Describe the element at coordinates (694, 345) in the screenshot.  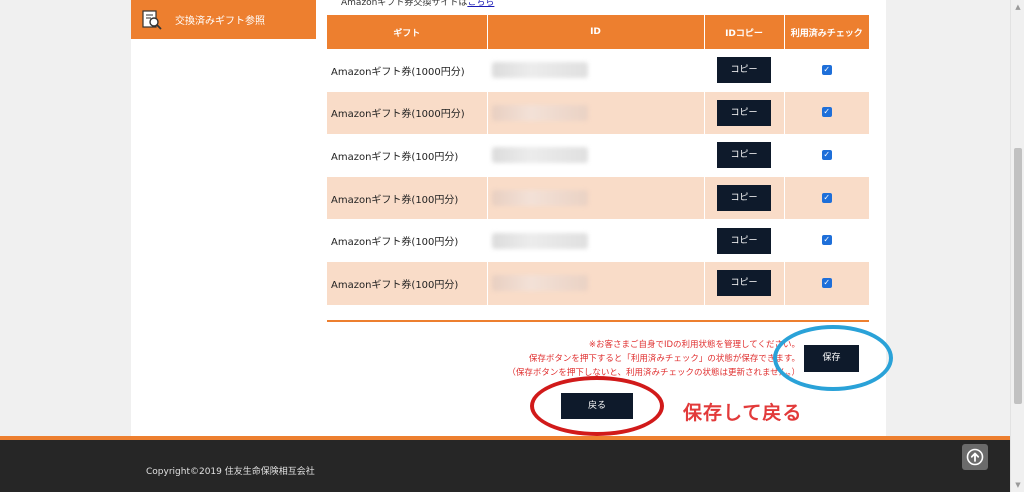
I see `note-line-1: ※お客さまご自身でIDの利用状態を管理してください。` at that location.